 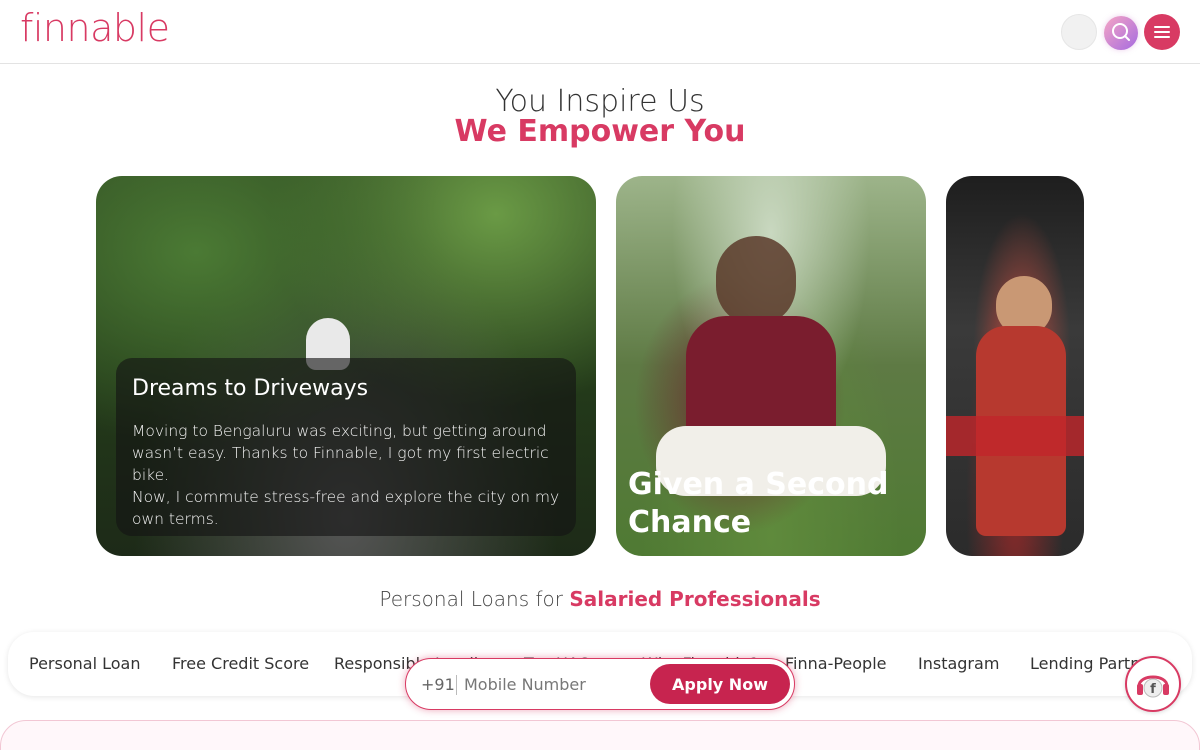 I want to click on hamburger-menu-icon, so click(x=1162, y=32).